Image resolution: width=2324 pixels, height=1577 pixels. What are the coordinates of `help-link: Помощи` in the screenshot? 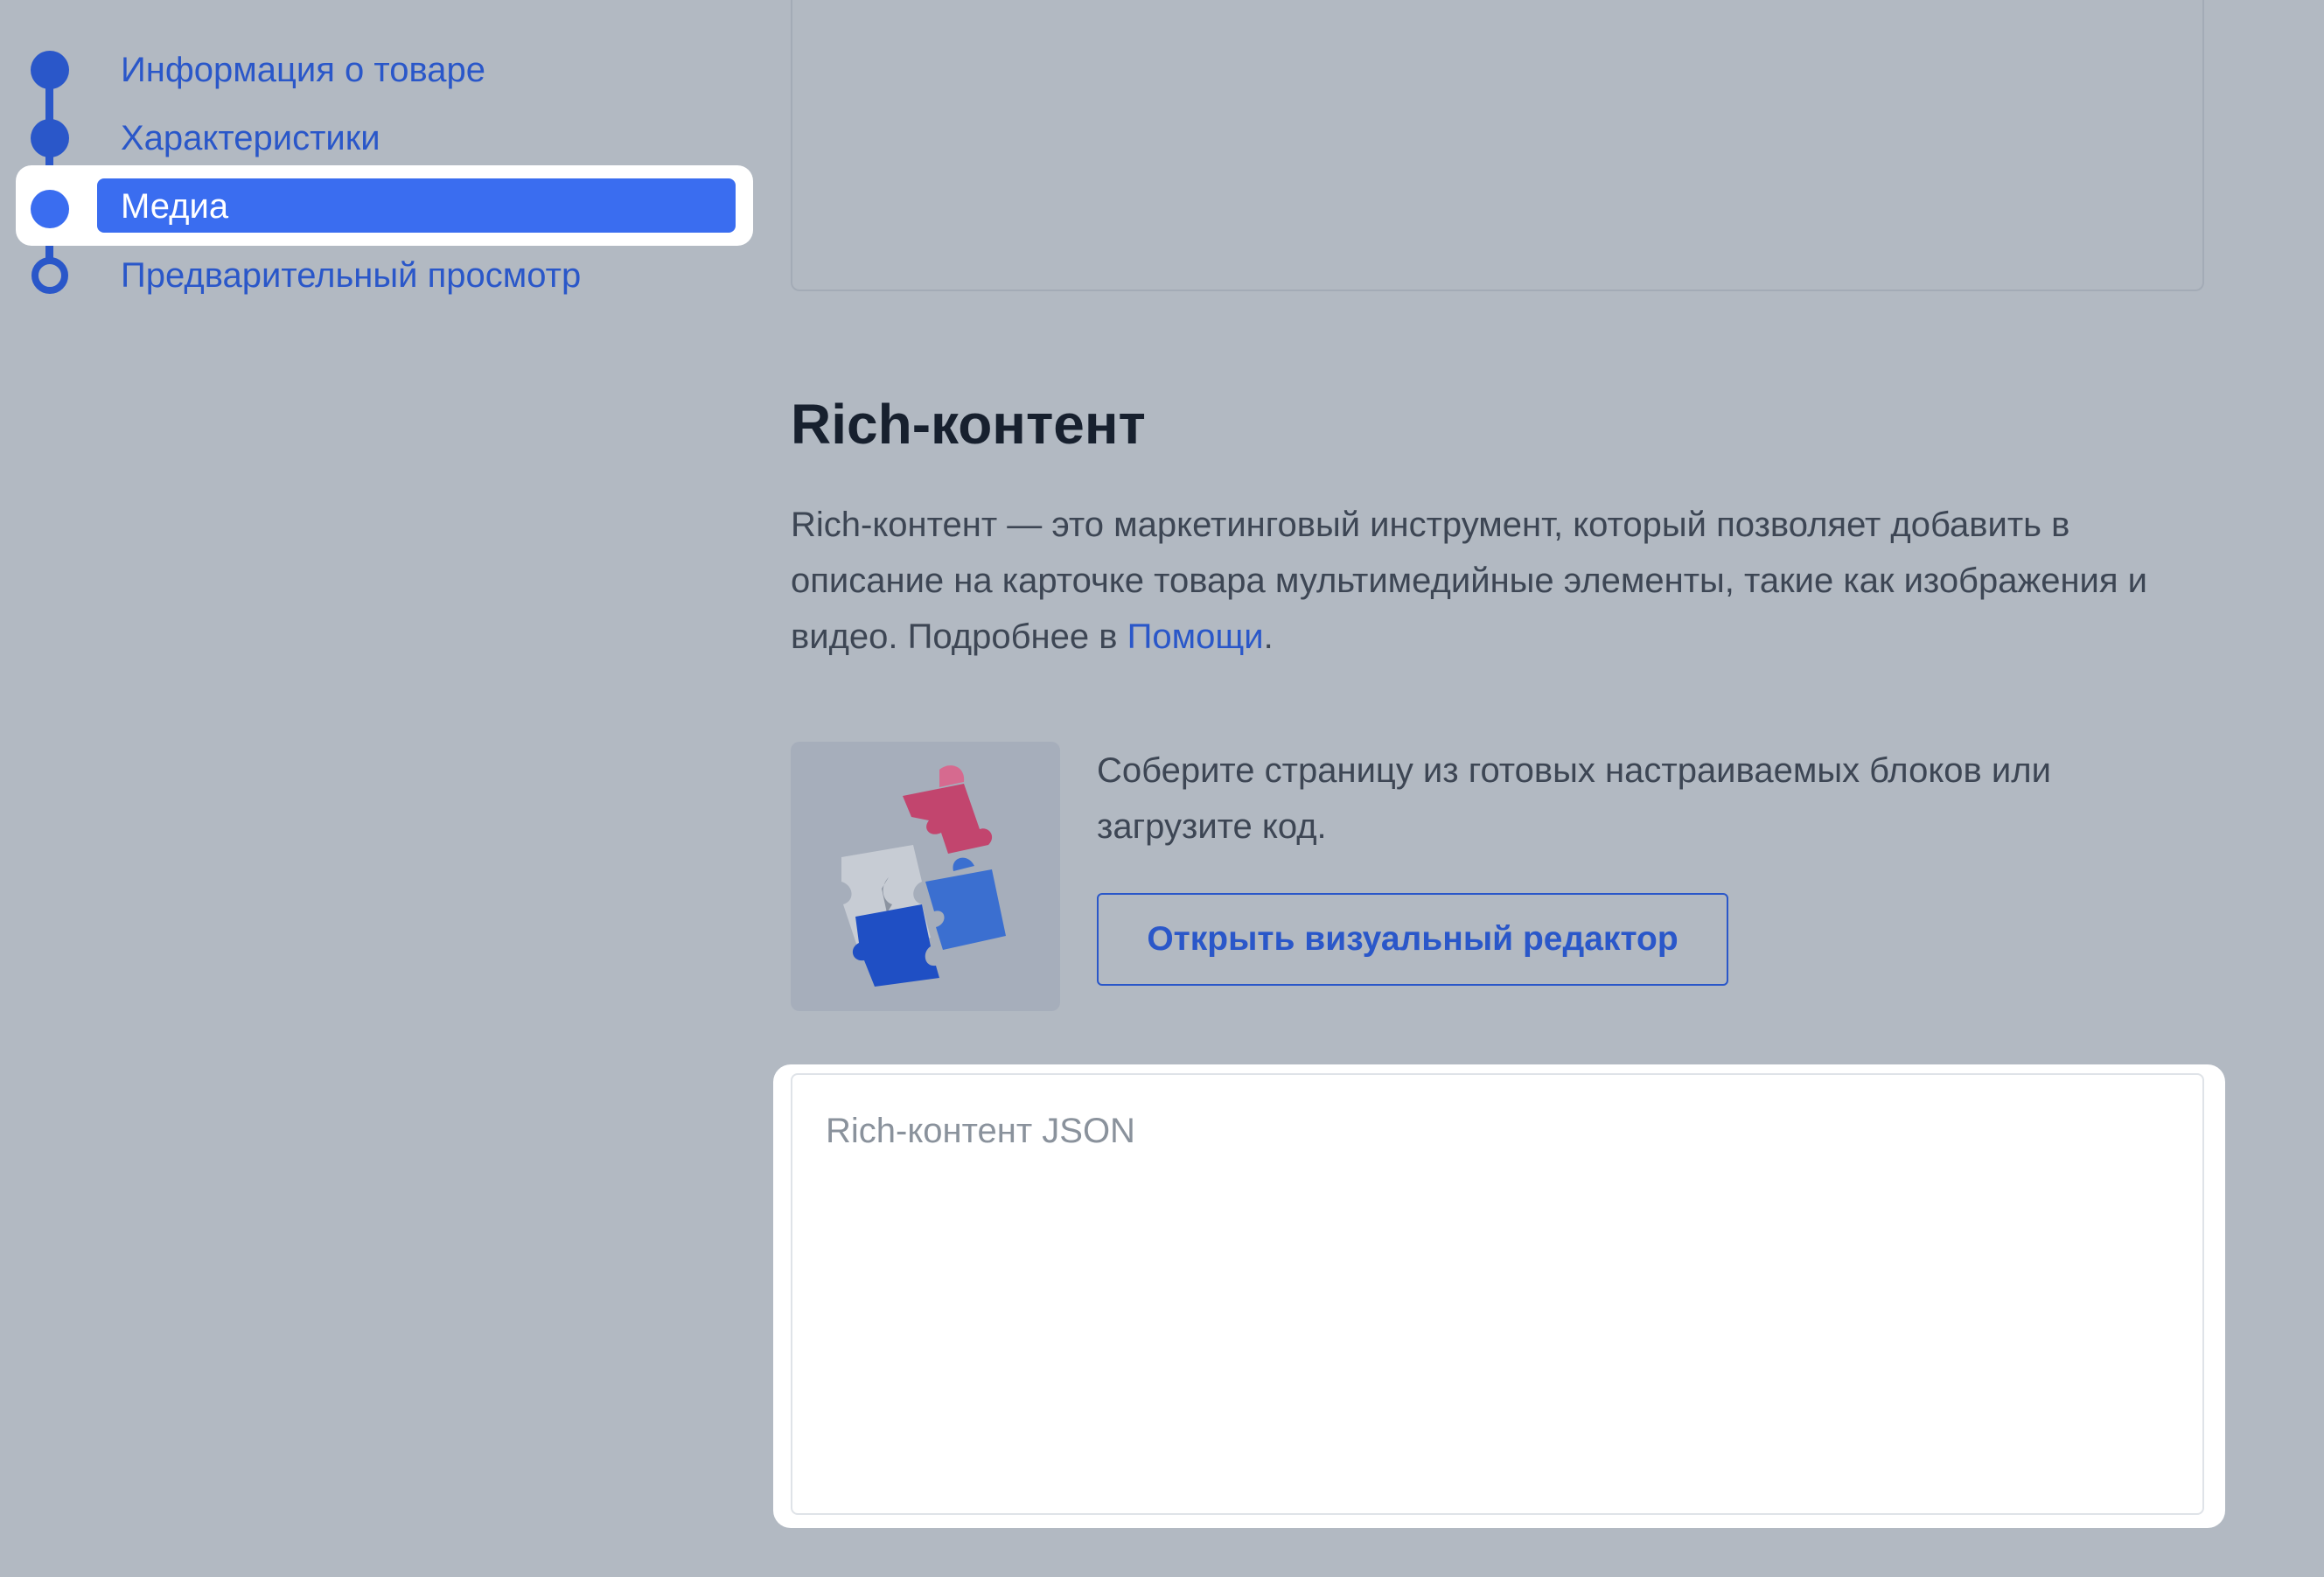 It's located at (1195, 637).